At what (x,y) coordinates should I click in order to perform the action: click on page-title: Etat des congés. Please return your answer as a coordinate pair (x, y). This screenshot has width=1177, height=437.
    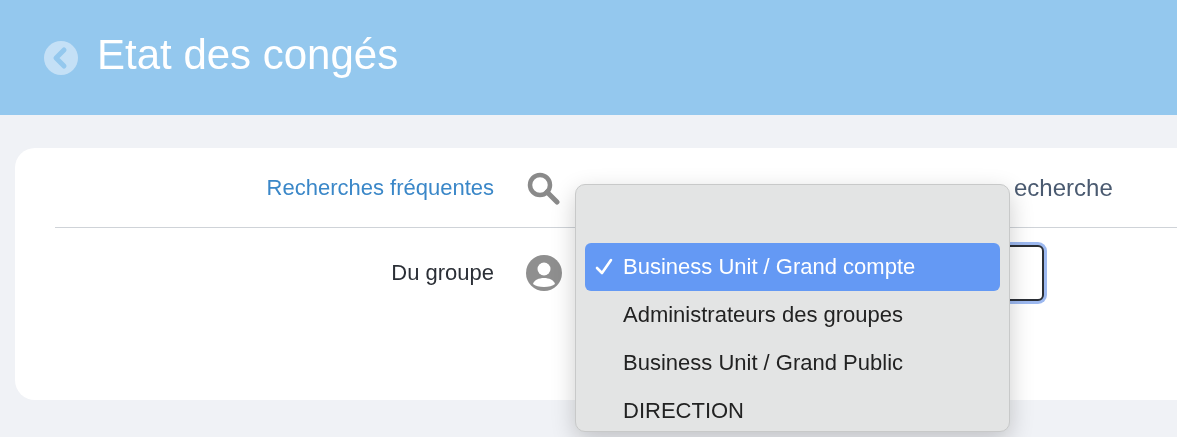
    Looking at the image, I should click on (248, 55).